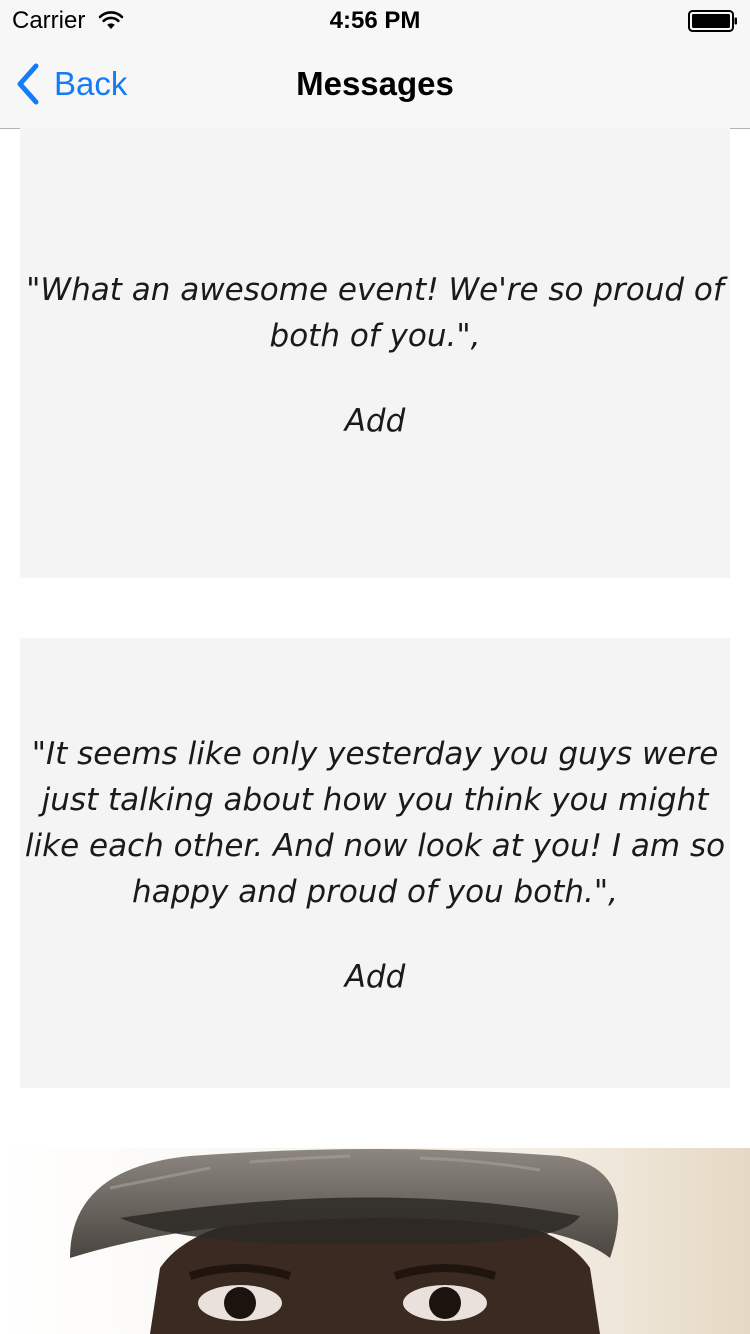 The image size is (750, 1334). I want to click on status-time: 4:56 PM, so click(375, 20).